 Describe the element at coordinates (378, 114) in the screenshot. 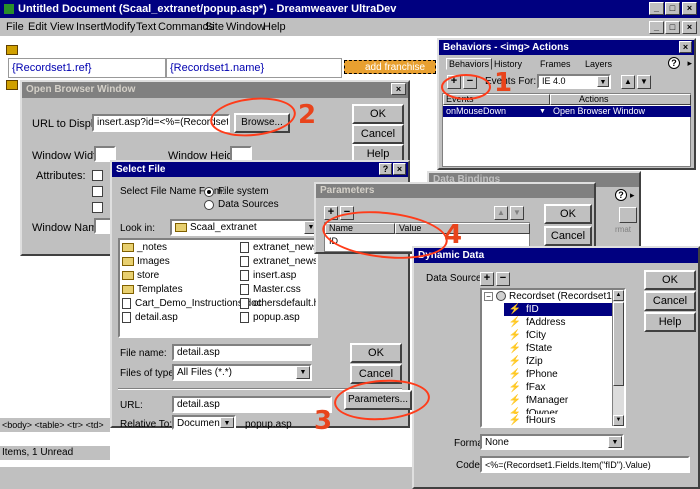

I see `open-browser-ok-button: OK` at that location.